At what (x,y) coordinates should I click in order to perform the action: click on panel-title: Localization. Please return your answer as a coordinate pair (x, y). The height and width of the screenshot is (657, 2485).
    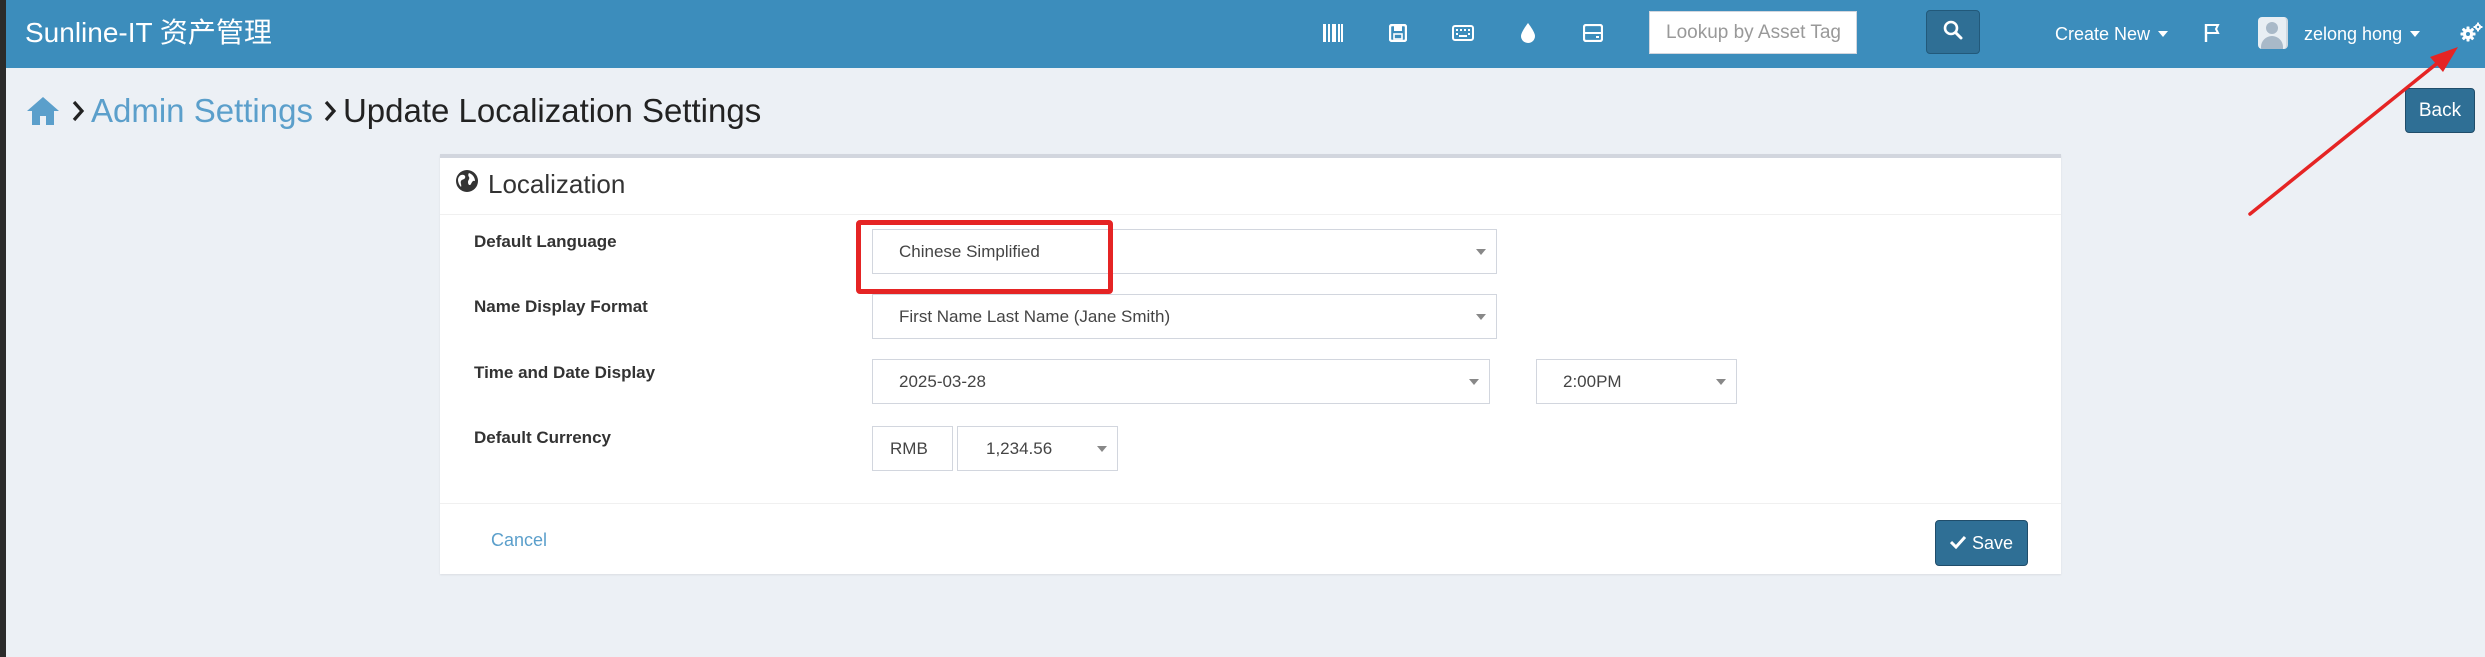
    Looking at the image, I should click on (540, 184).